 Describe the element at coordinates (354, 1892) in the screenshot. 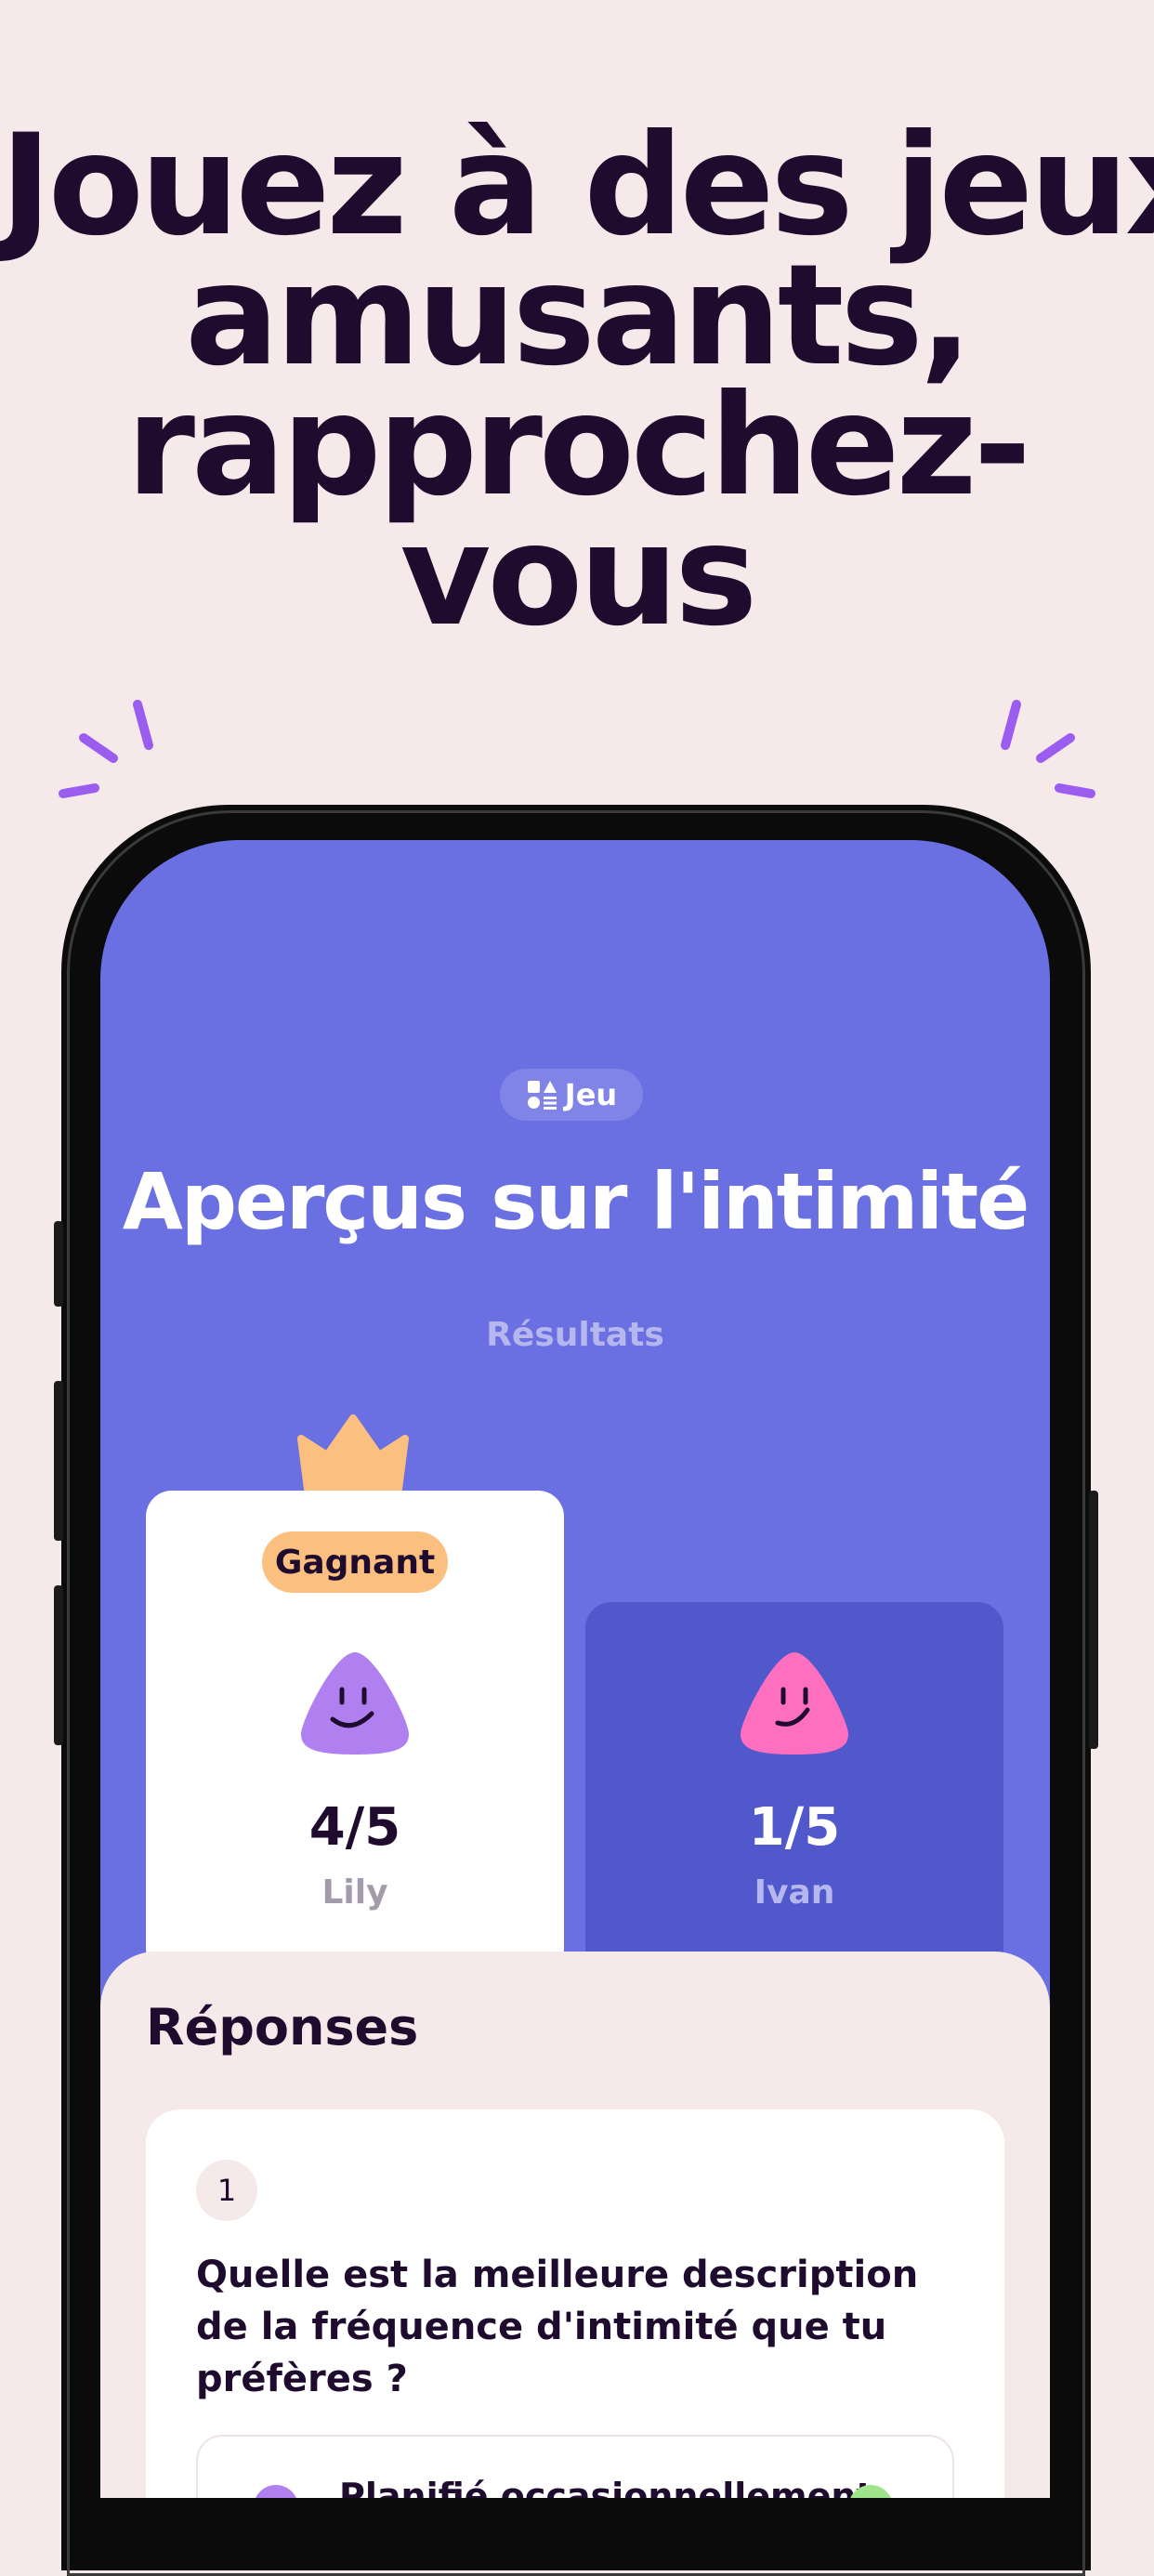

I see `winner-name: Lily` at that location.